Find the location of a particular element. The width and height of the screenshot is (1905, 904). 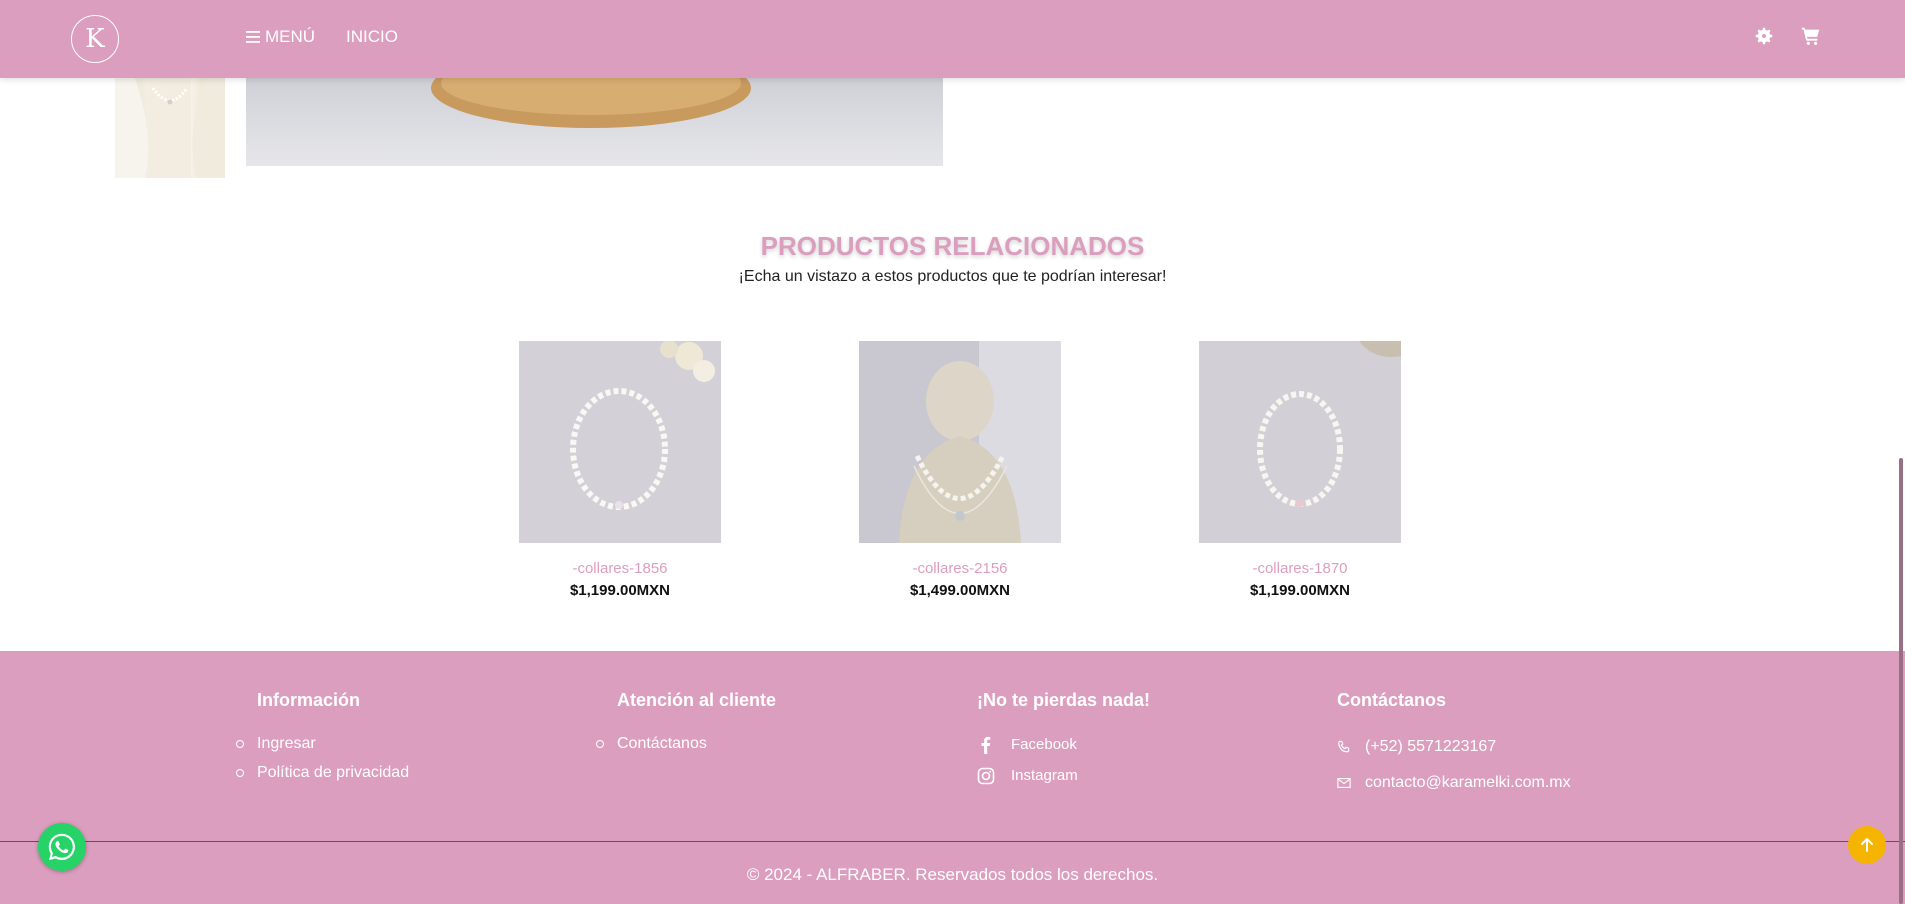

footer-link-contact: Contáctanos is located at coordinates (686, 743).